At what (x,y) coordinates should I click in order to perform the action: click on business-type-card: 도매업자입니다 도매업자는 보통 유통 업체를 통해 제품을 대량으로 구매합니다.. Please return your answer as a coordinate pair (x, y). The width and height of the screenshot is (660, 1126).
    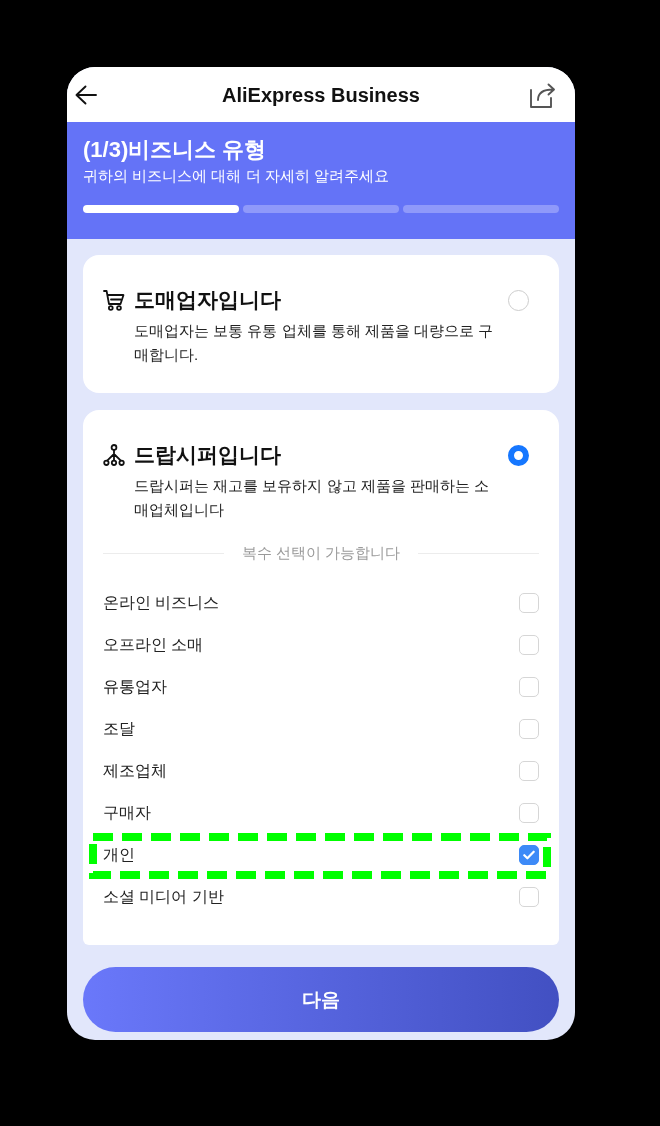
    Looking at the image, I should click on (321, 324).